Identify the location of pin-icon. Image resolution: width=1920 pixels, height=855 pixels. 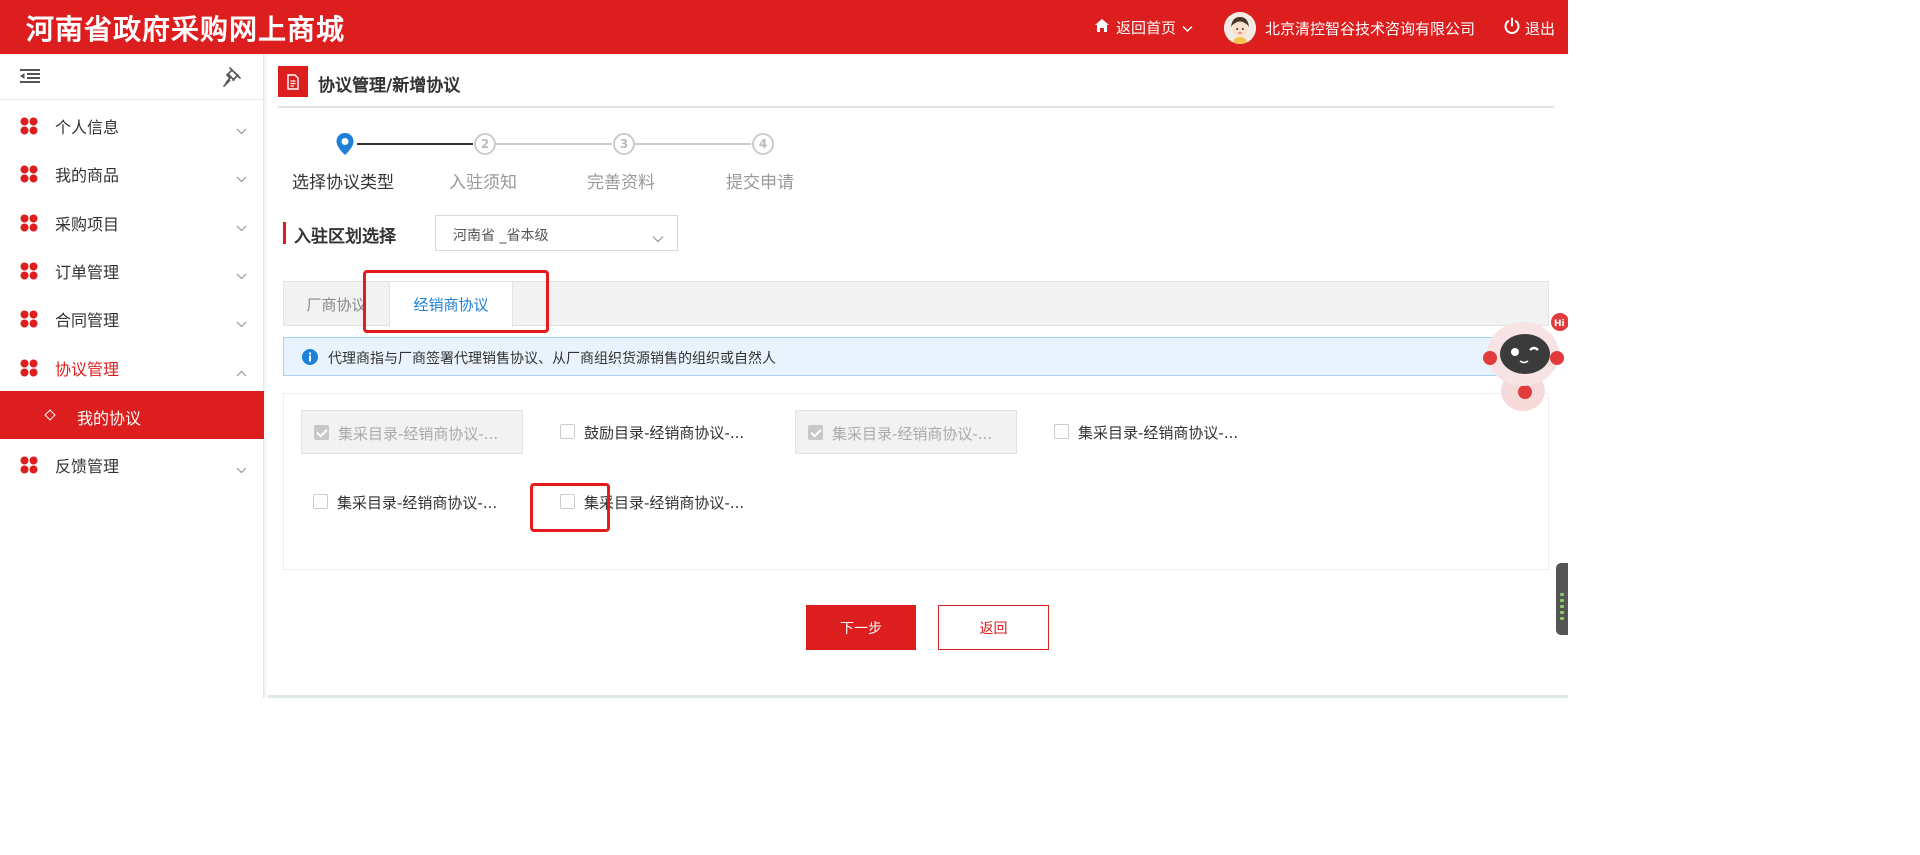
(232, 79).